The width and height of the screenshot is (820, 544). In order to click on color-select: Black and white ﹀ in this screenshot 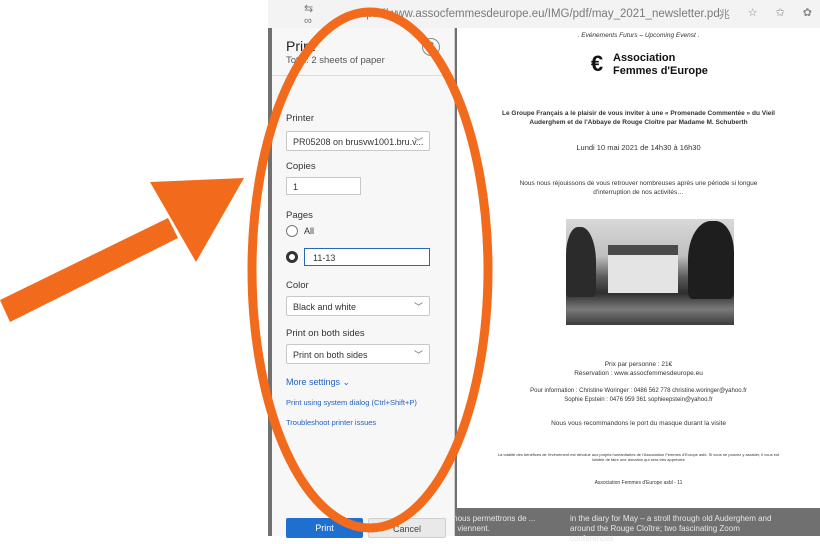, I will do `click(358, 306)`.